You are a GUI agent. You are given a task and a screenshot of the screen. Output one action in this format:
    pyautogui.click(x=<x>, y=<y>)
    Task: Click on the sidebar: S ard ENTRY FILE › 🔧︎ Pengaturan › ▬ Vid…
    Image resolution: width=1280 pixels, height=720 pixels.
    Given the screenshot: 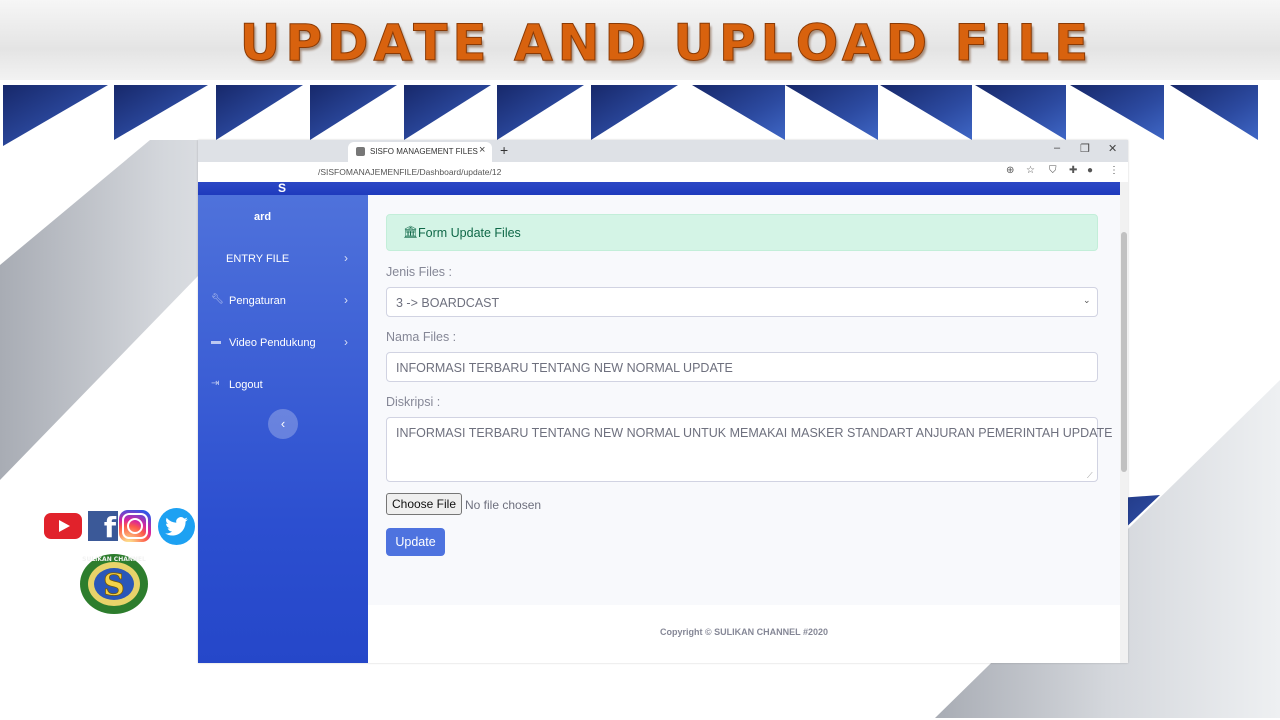 What is the action you would take?
    pyautogui.click(x=283, y=422)
    